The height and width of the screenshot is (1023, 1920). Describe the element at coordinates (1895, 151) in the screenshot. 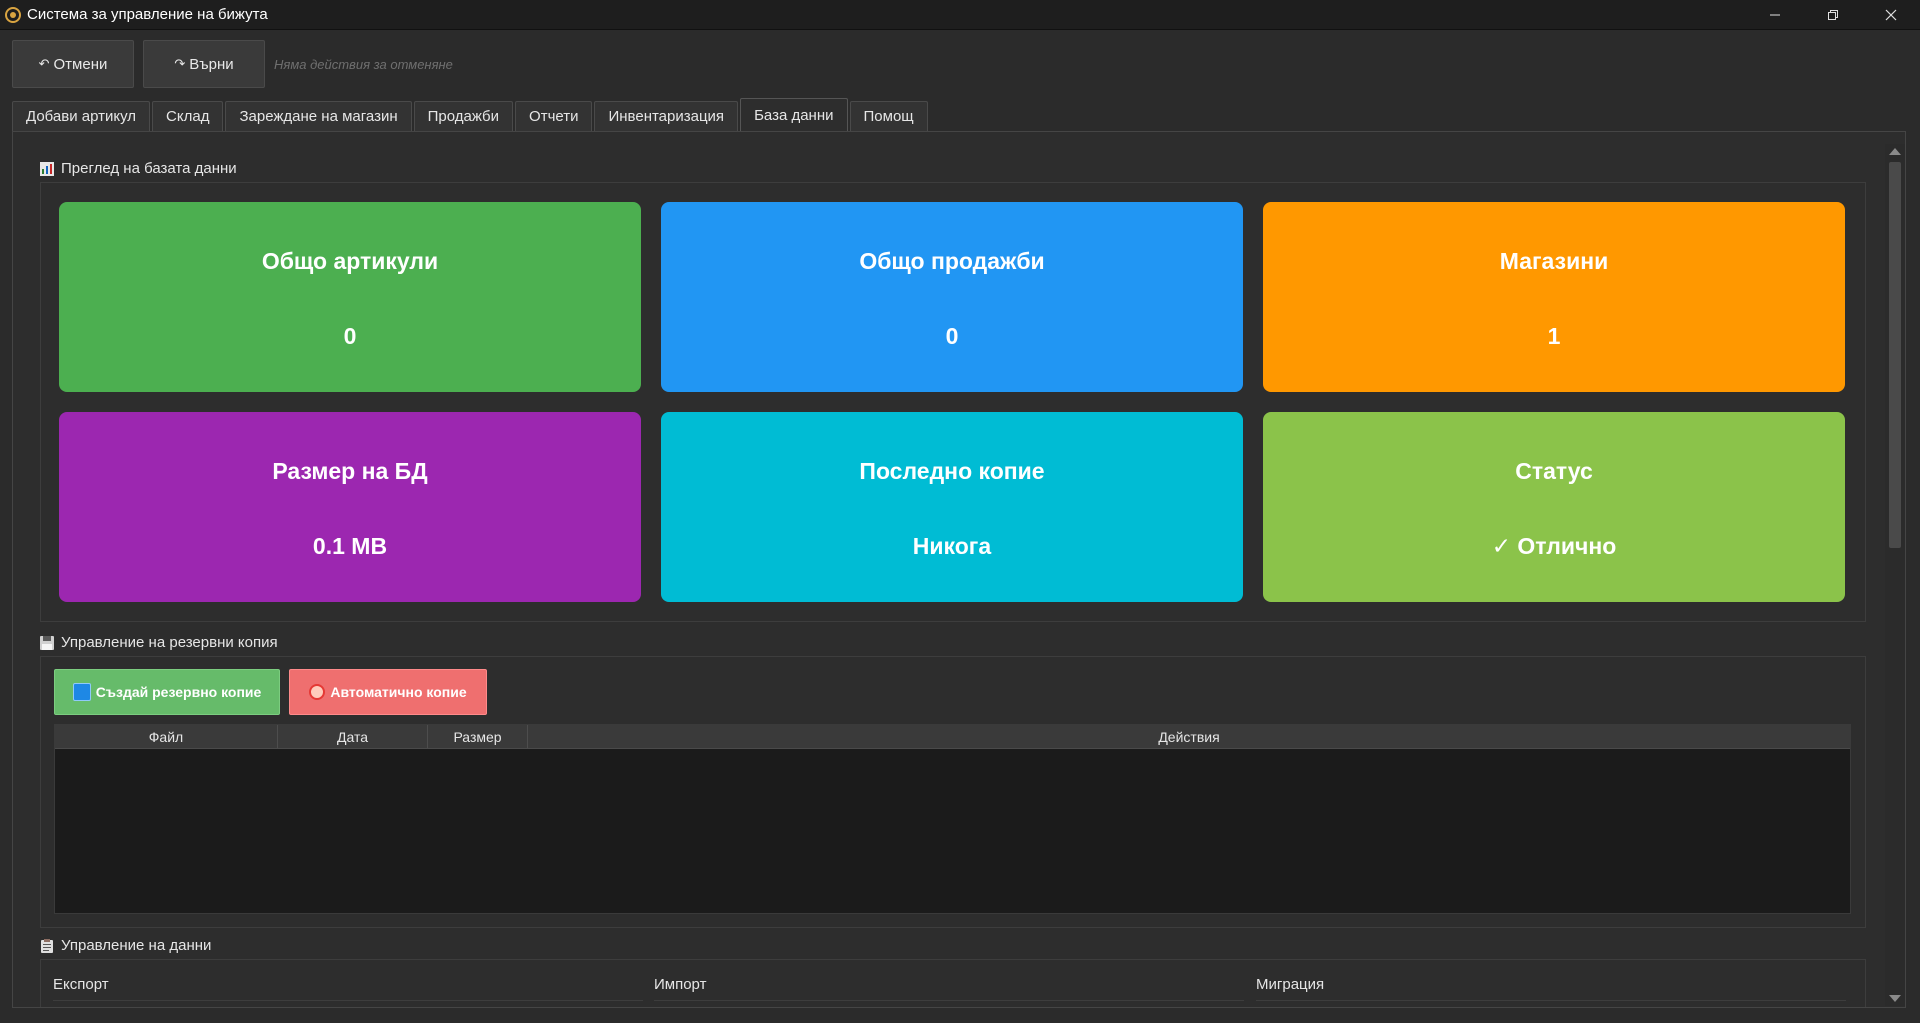

I see `scroll-up-arrow-icon` at that location.